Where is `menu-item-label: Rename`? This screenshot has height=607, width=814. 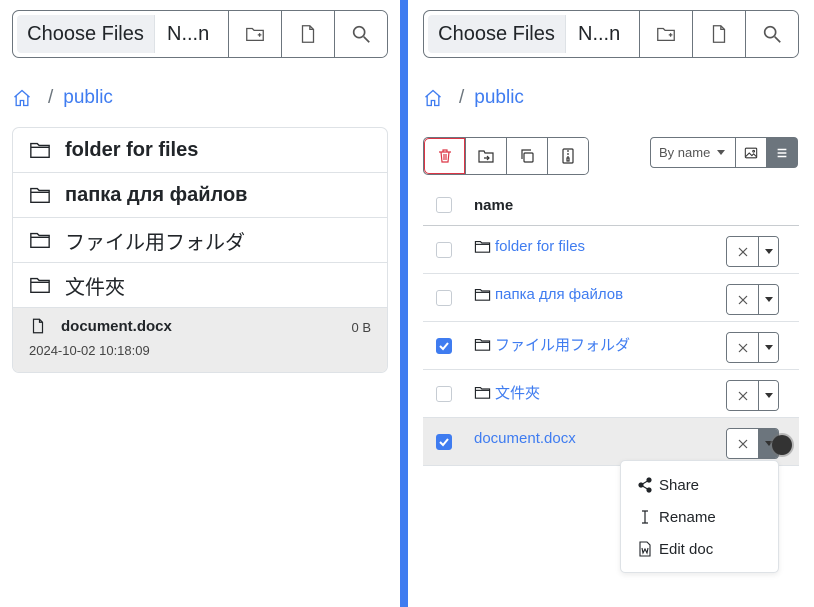 menu-item-label: Rename is located at coordinates (687, 517).